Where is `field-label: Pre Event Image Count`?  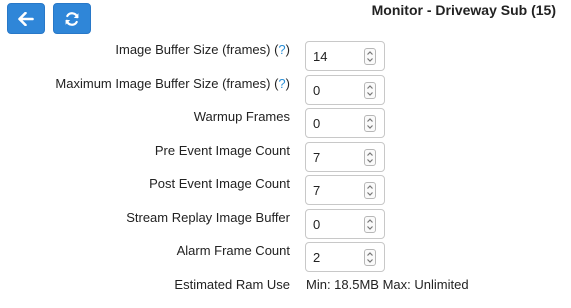
field-label: Pre Event Image Count is located at coordinates (222, 150).